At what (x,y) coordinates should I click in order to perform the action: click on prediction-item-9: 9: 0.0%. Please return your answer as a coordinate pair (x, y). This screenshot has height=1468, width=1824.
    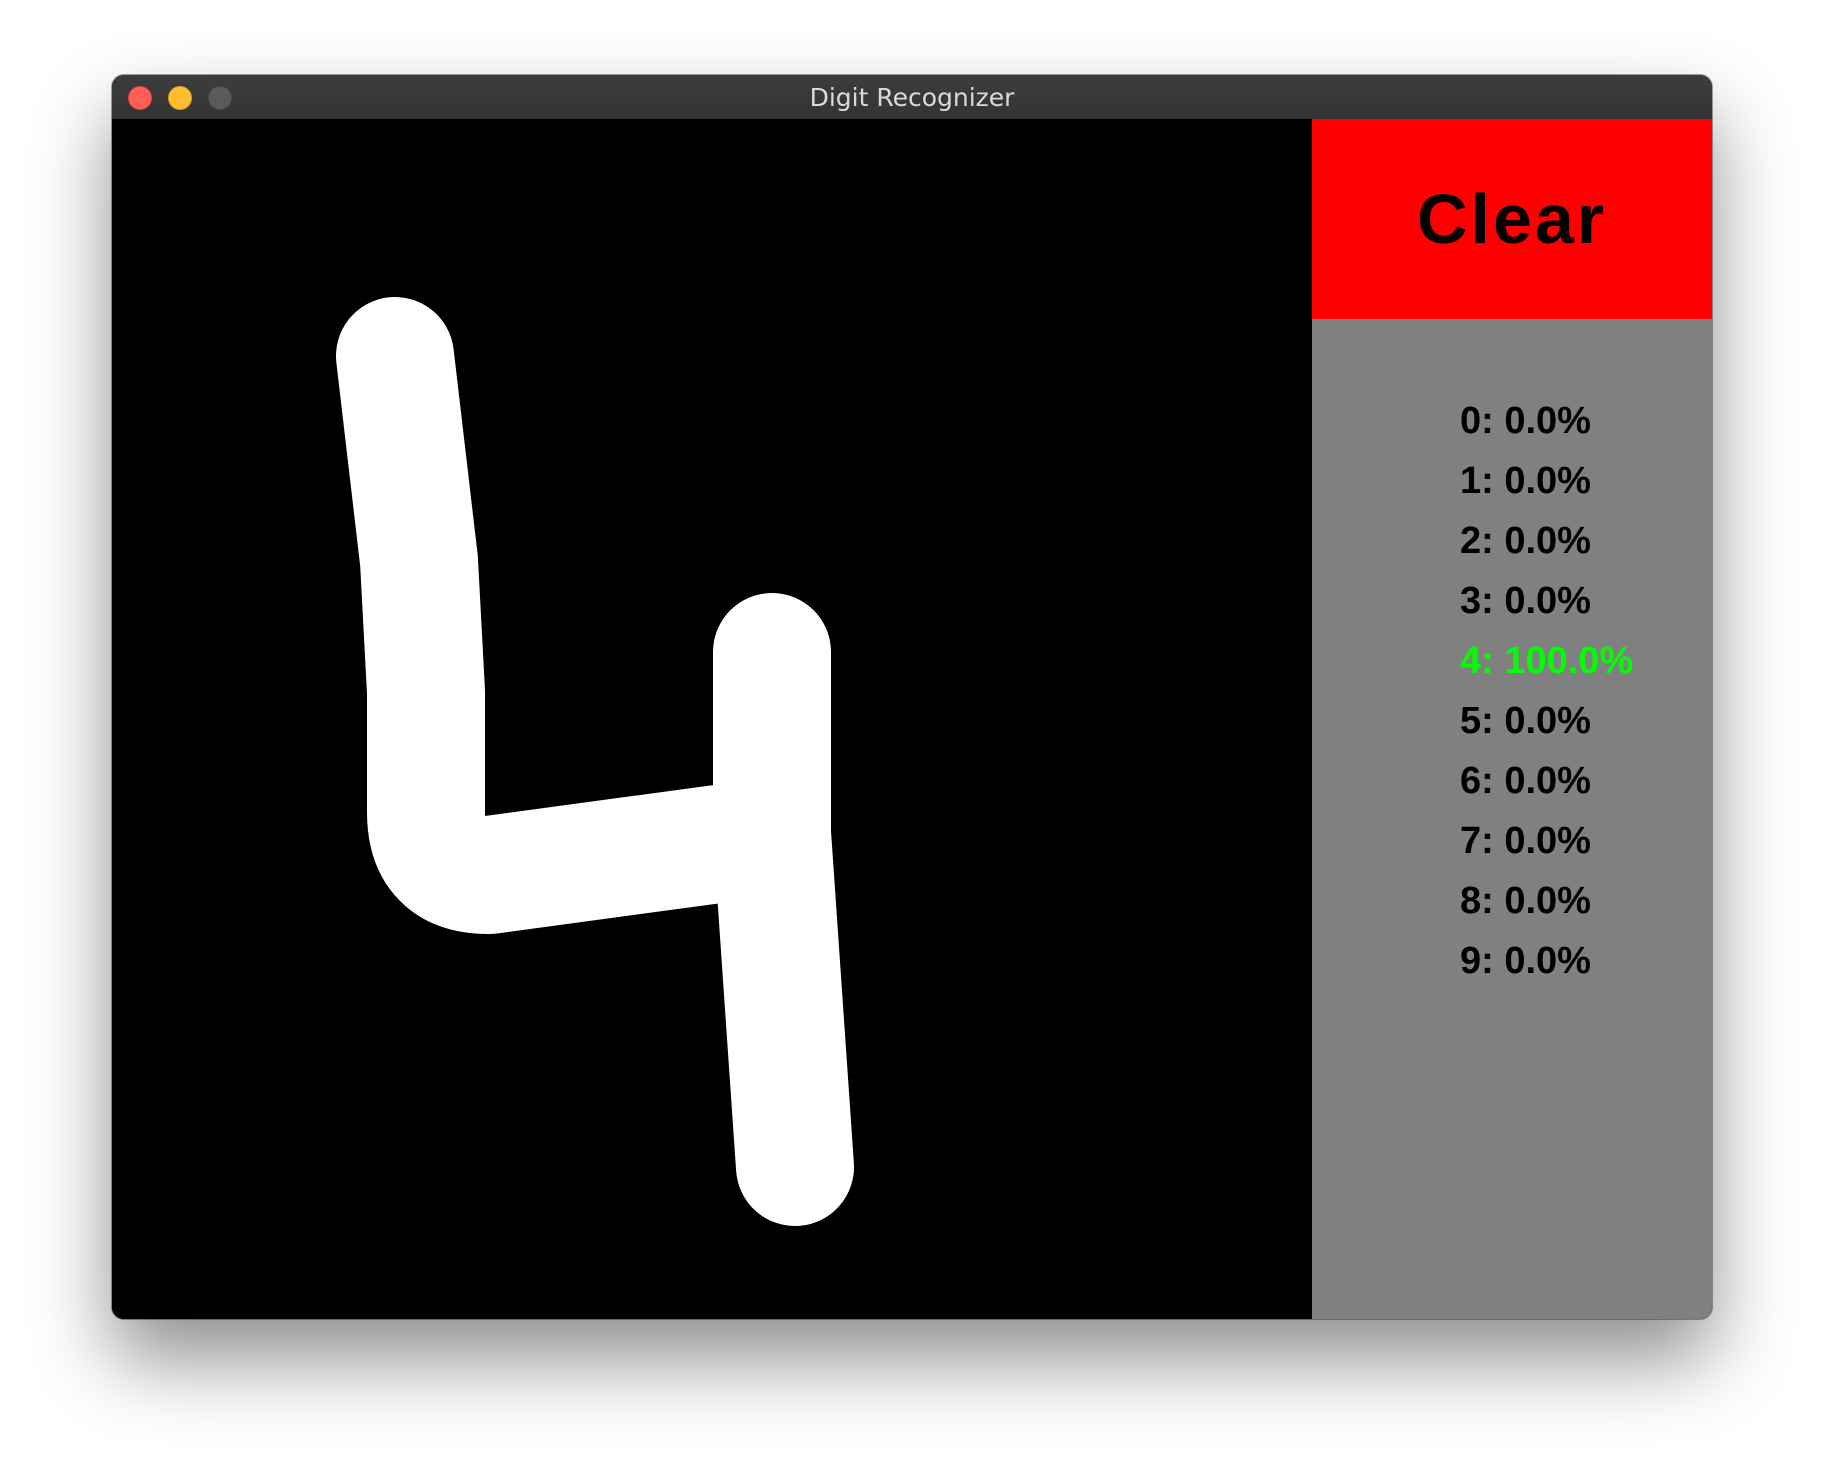
    Looking at the image, I should click on (1525, 961).